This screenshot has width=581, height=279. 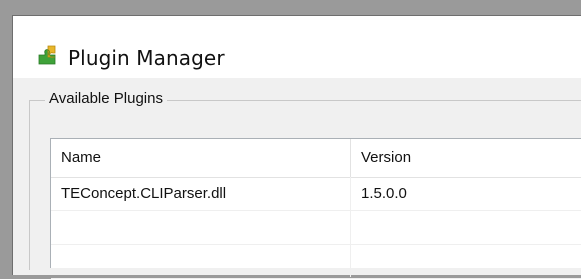 I want to click on column-header-name: Name, so click(x=81, y=158).